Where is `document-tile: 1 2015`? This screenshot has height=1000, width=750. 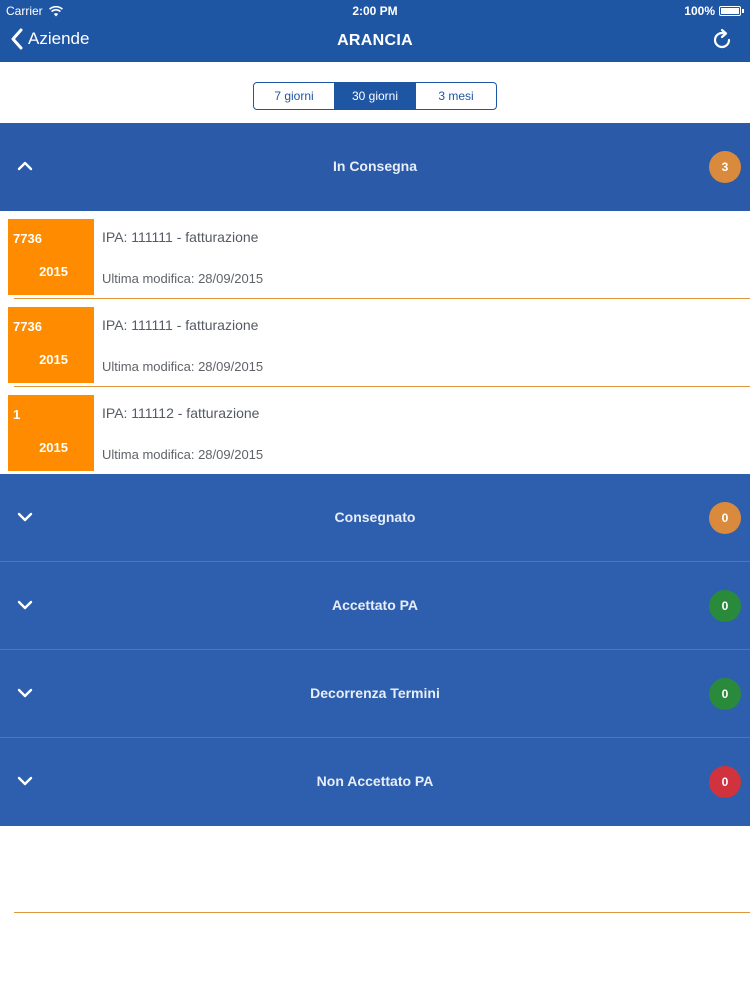 document-tile: 1 2015 is located at coordinates (51, 433).